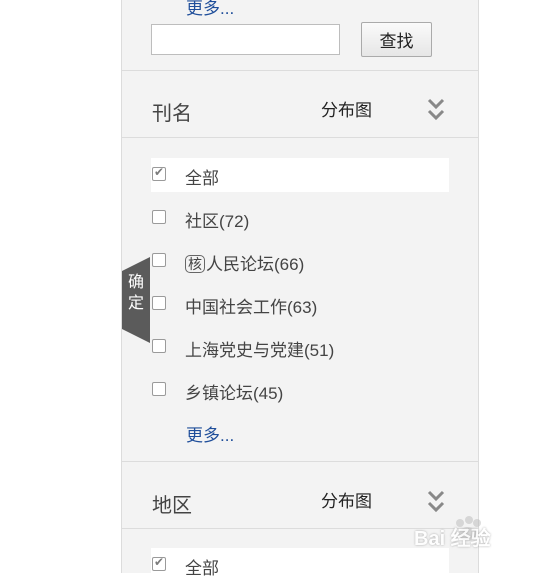 This screenshot has width=538, height=582. Describe the element at coordinates (136, 293) in the screenshot. I see `confirm-tab-label: 确定` at that location.